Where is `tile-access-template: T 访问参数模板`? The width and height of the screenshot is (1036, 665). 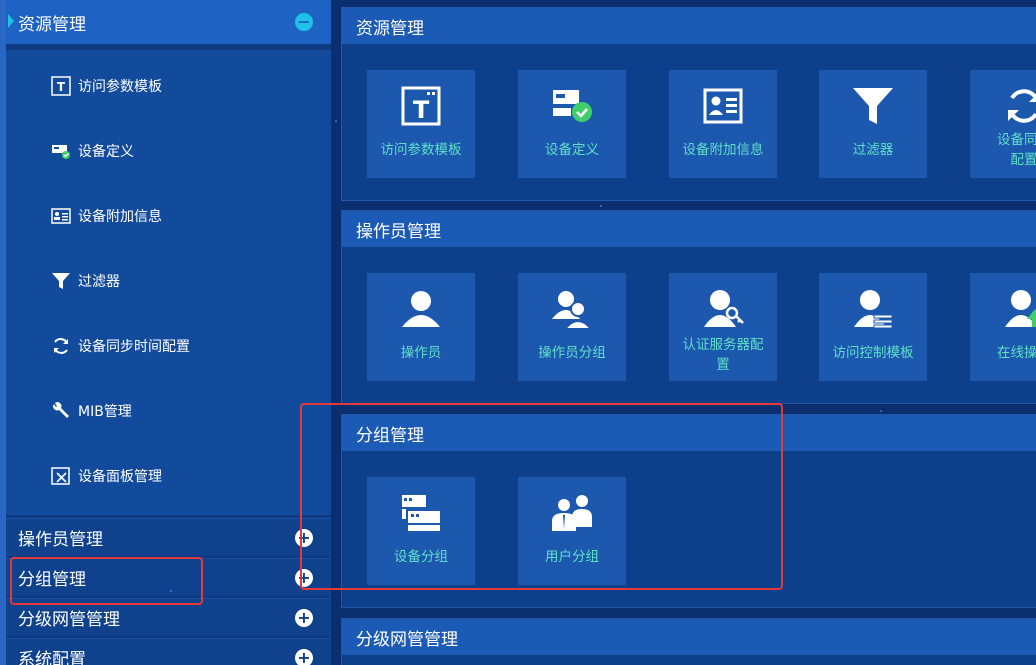 tile-access-template: T 访问参数模板 is located at coordinates (421, 124).